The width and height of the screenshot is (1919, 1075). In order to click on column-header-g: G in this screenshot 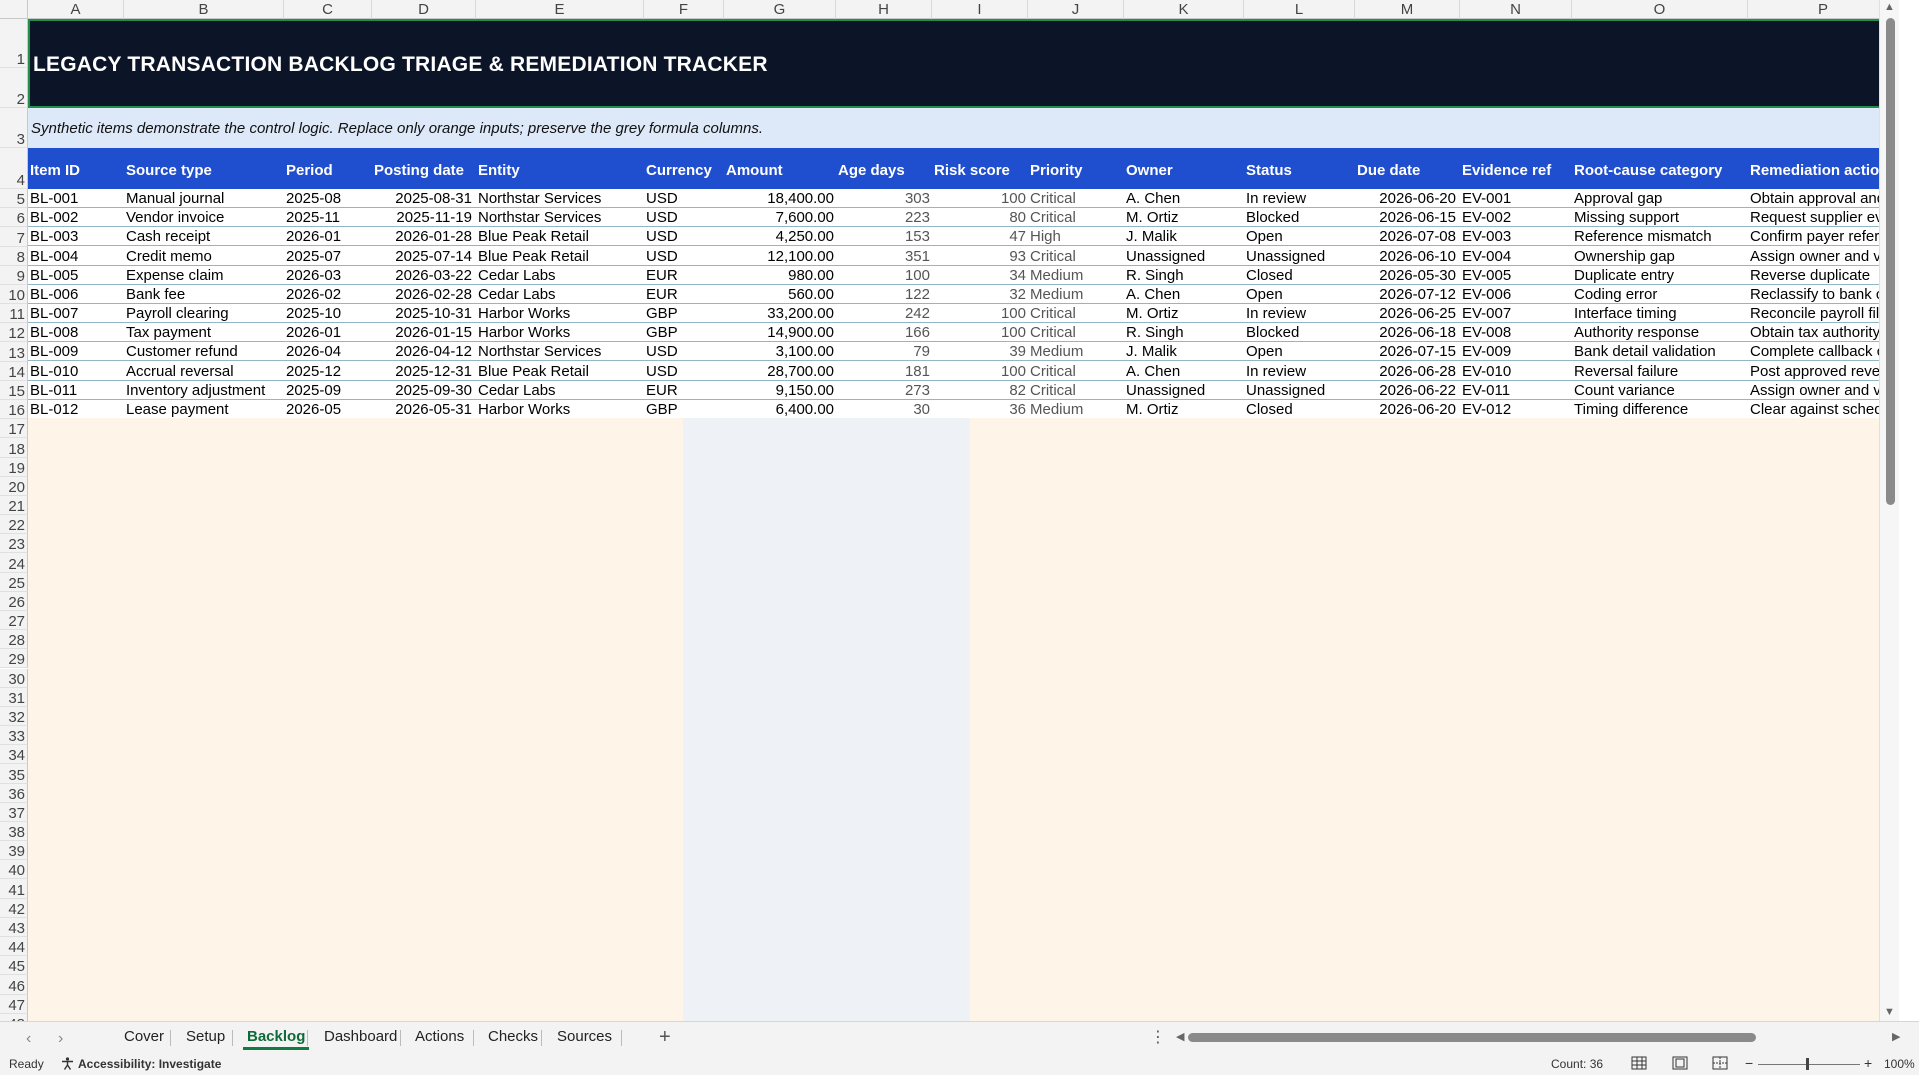, I will do `click(780, 9)`.